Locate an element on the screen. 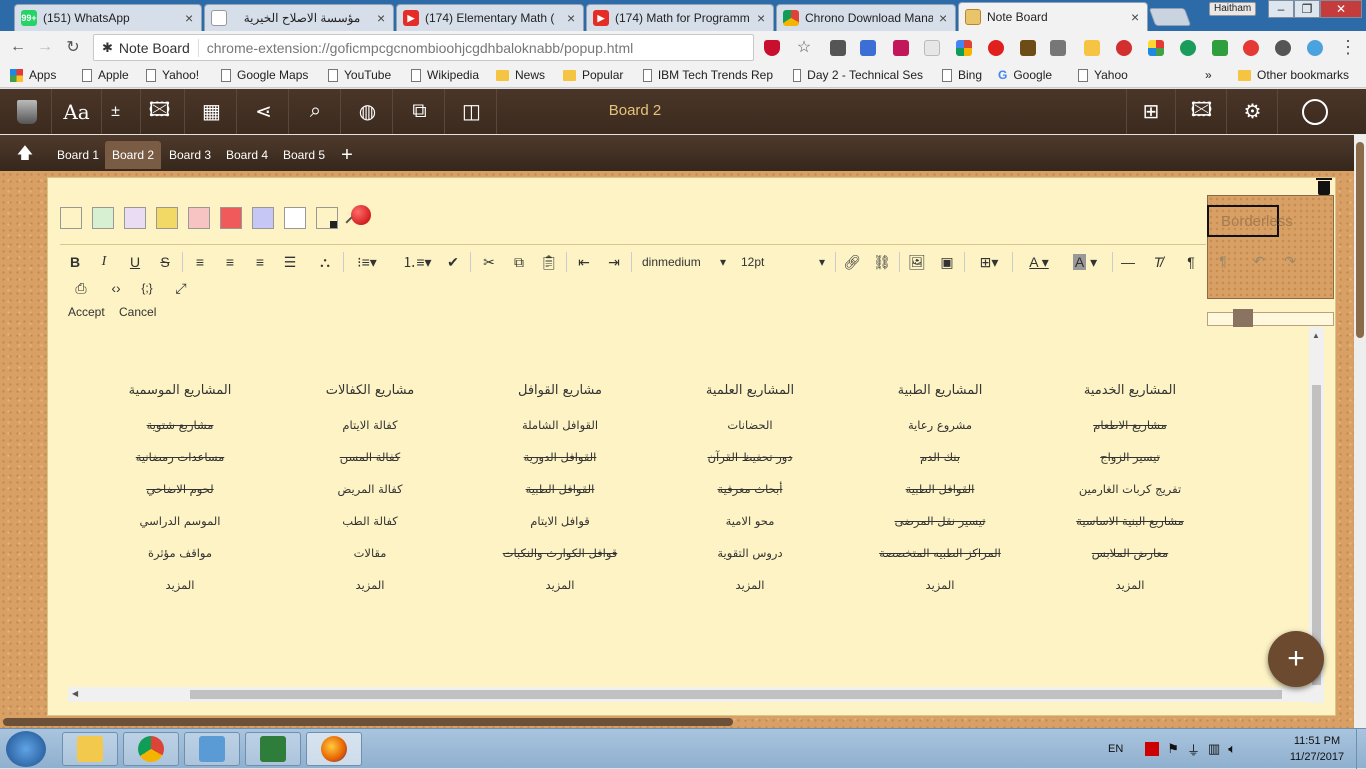 The height and width of the screenshot is (769, 1366). browser-tab-islah: مؤسسة الاصلاح الخيرية × is located at coordinates (299, 17).